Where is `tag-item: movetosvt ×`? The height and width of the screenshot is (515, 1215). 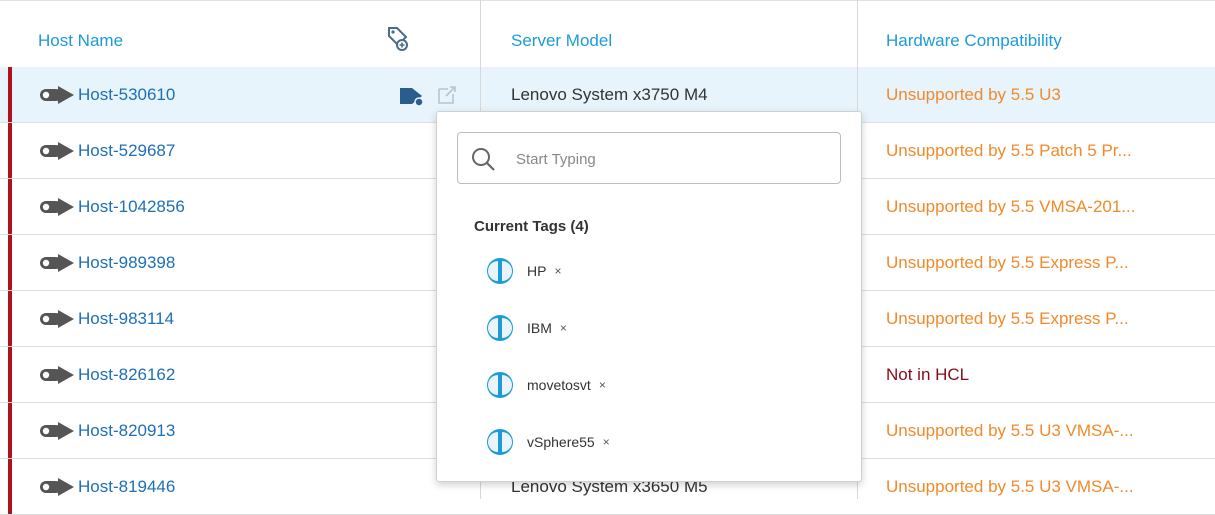
tag-item: movetosvt × is located at coordinates (545, 385).